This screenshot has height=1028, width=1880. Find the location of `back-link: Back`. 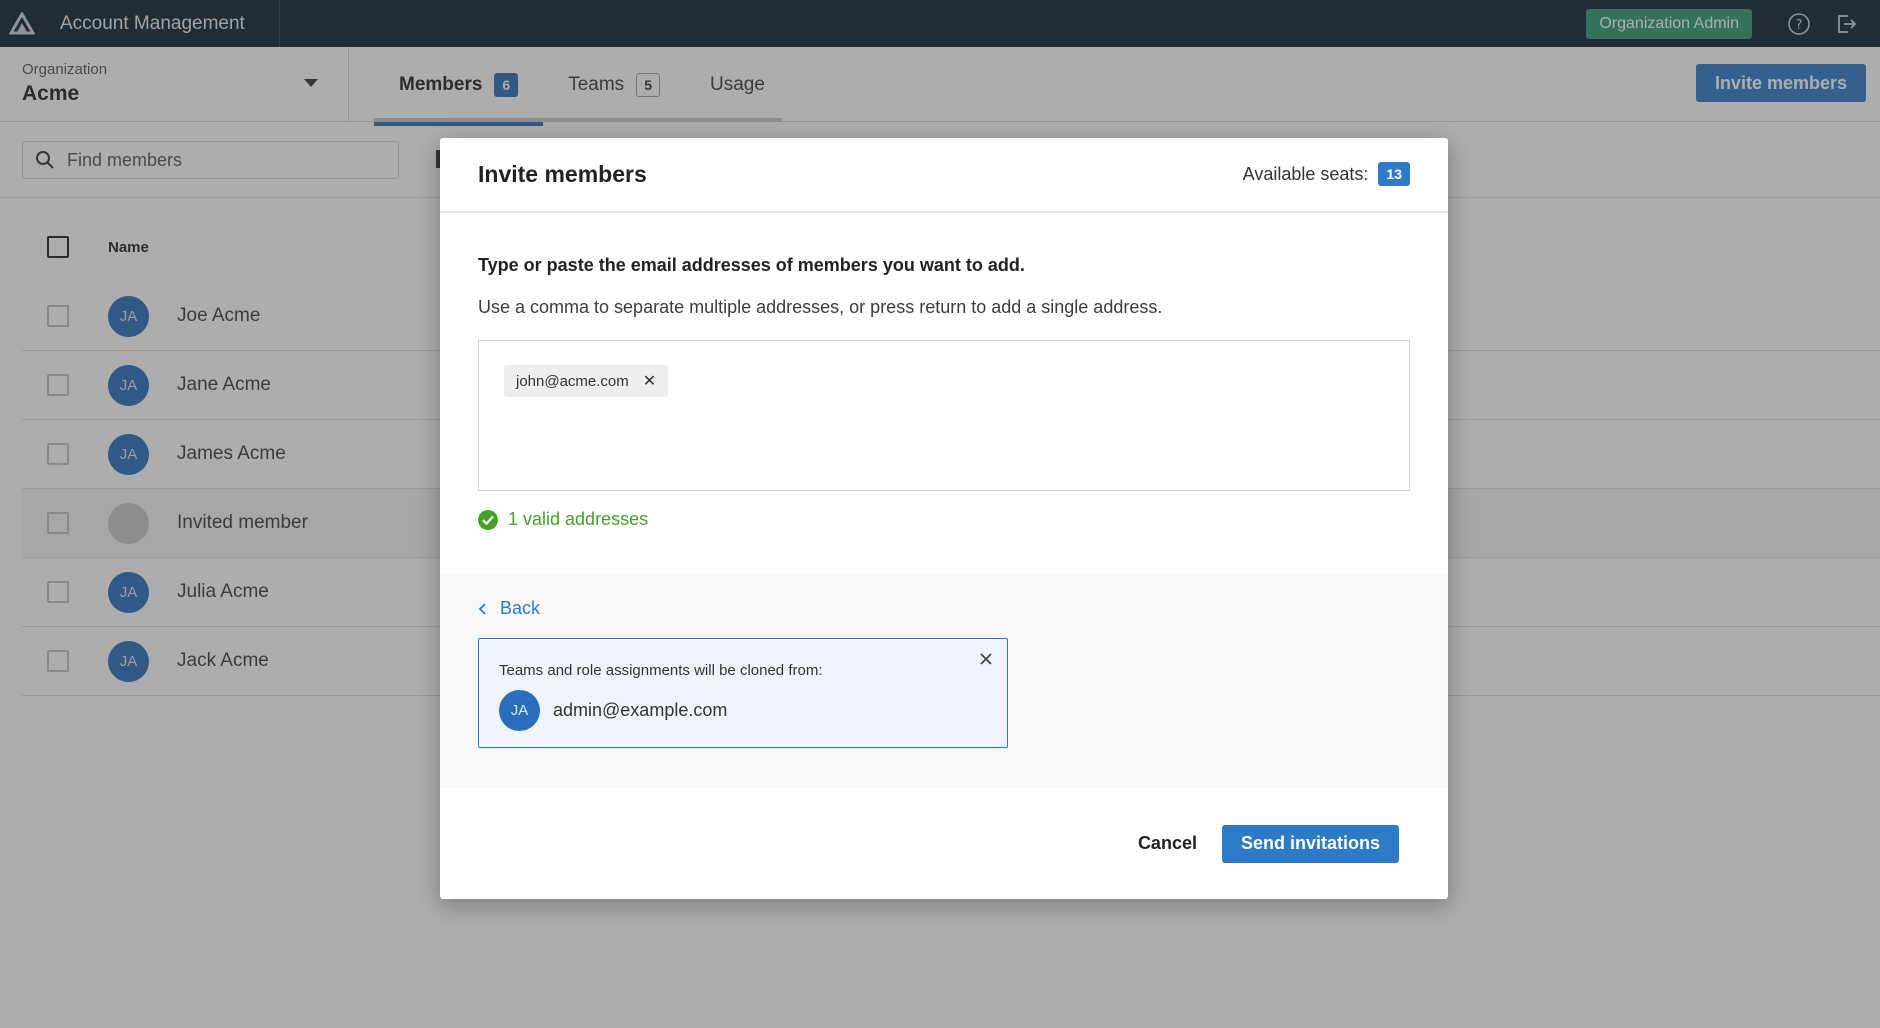

back-link: Back is located at coordinates (944, 608).